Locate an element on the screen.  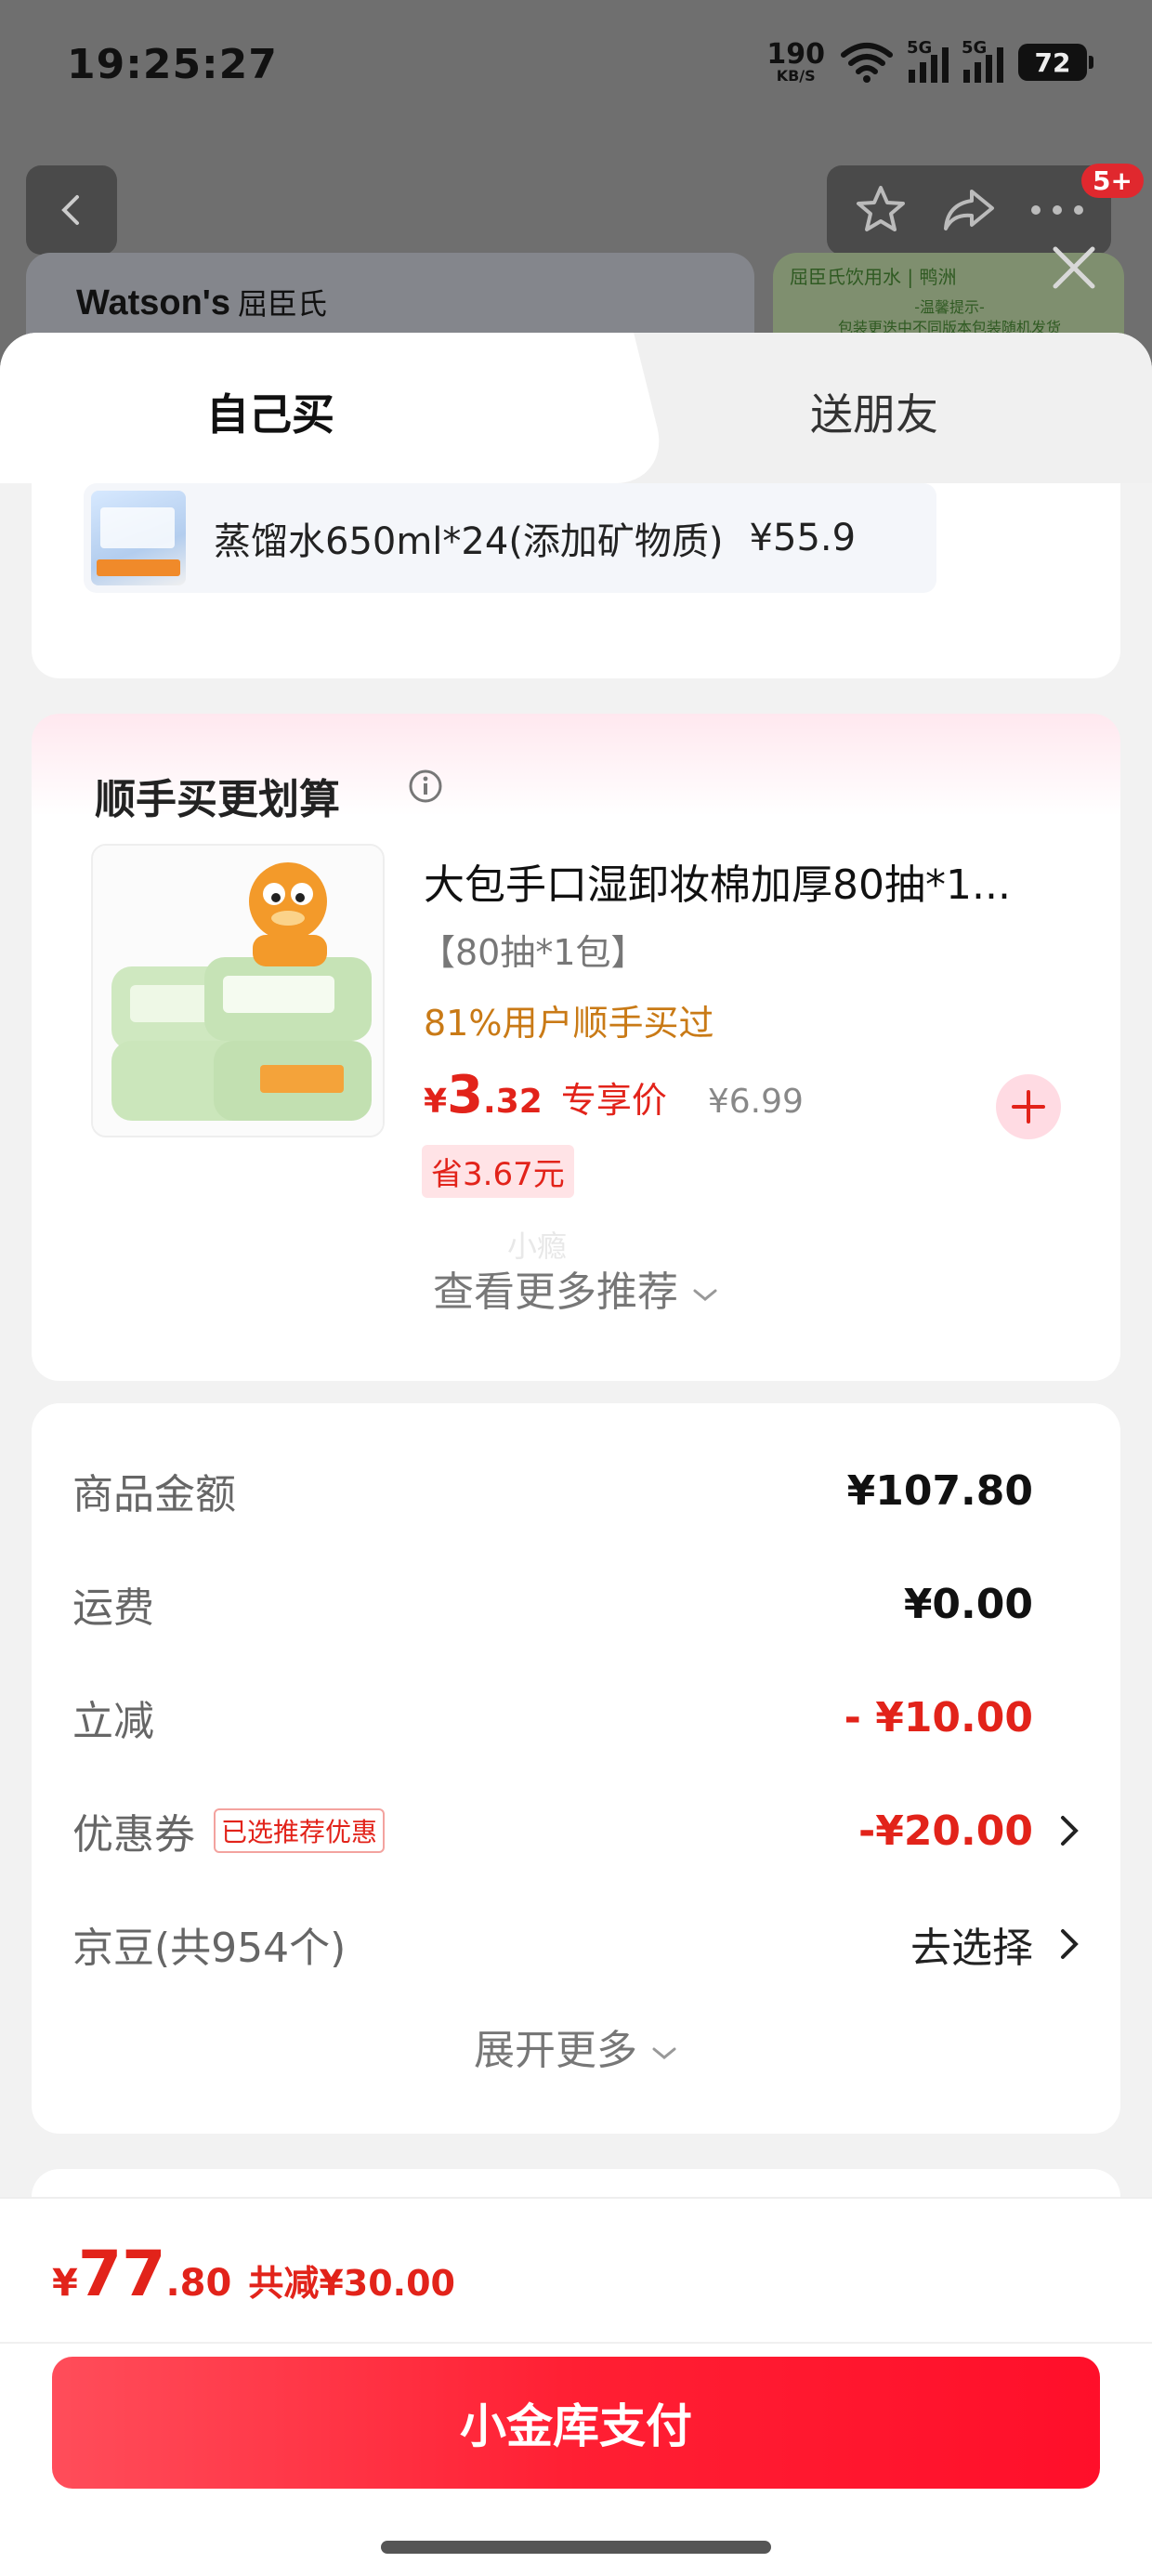
back-button is located at coordinates (71, 210).